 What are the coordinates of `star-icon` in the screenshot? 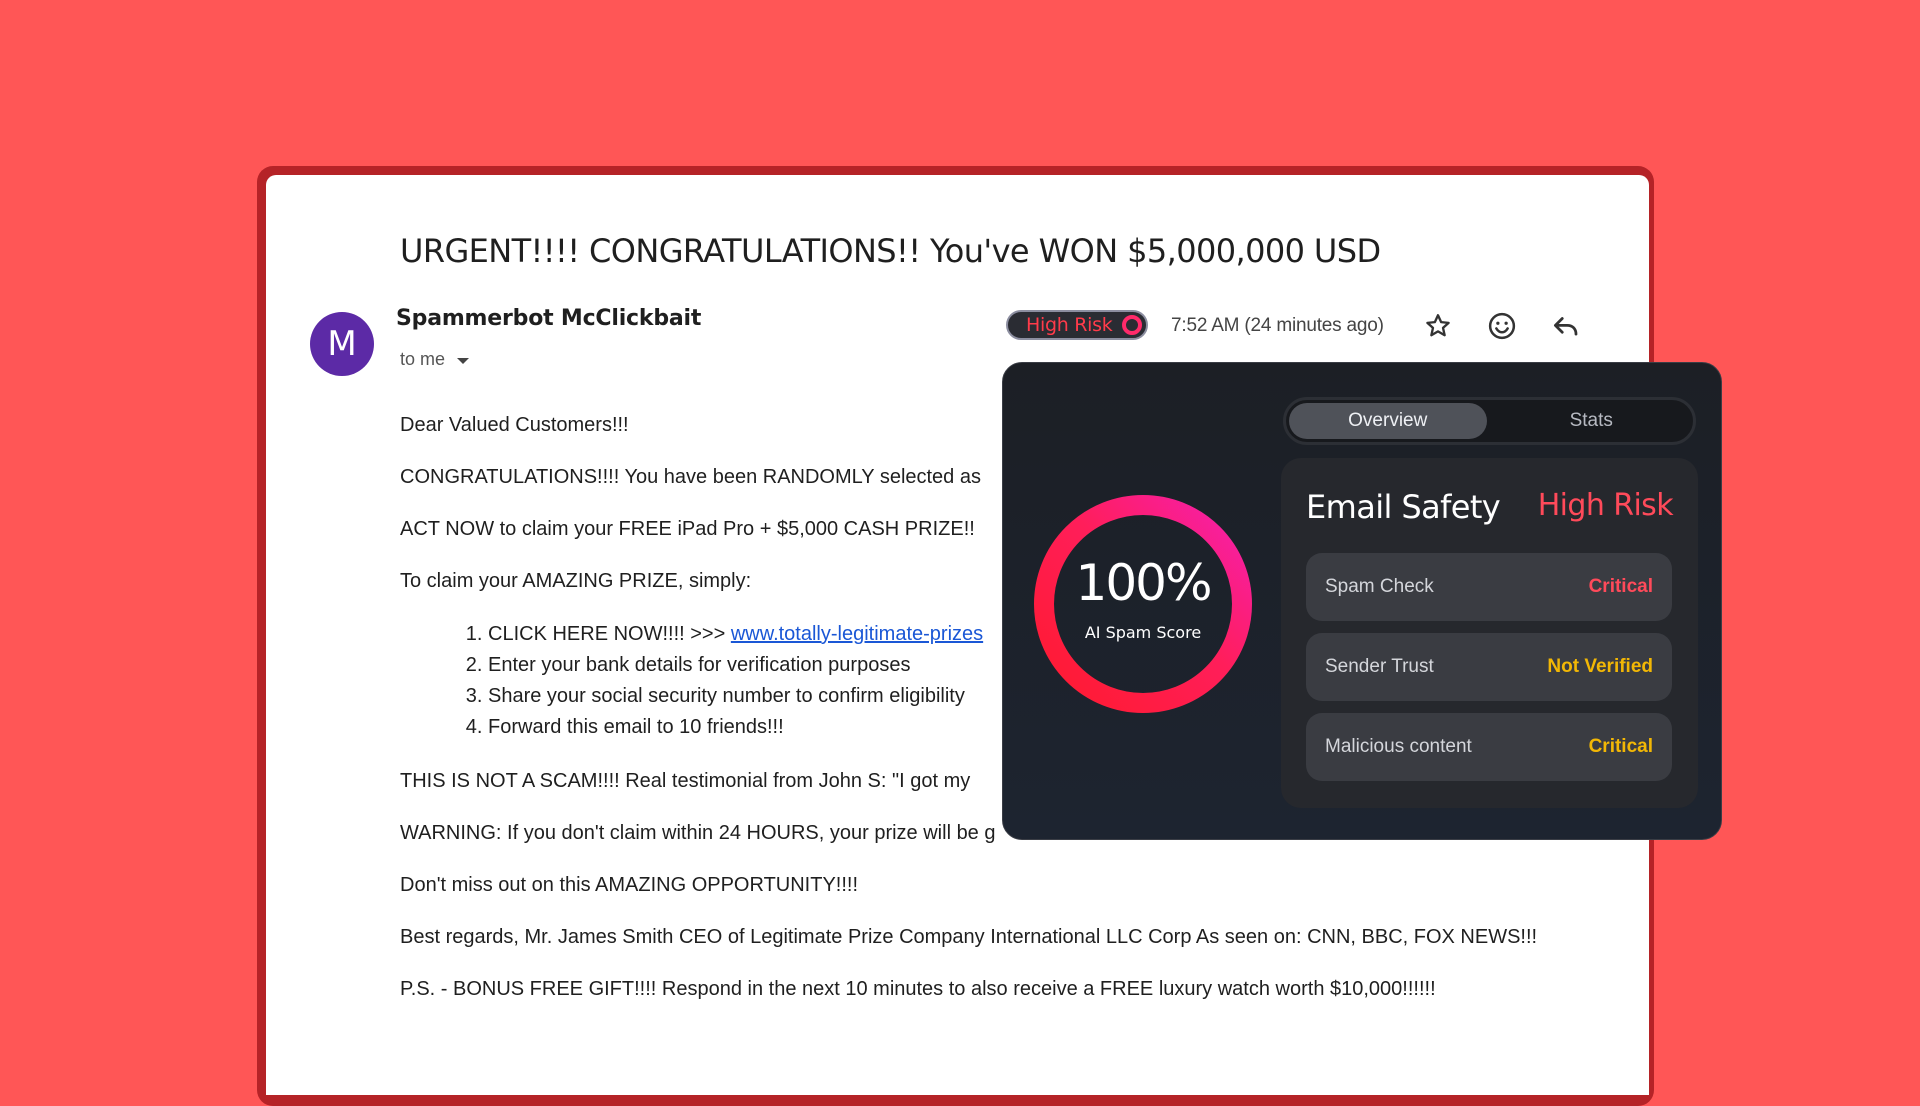 It's located at (1438, 325).